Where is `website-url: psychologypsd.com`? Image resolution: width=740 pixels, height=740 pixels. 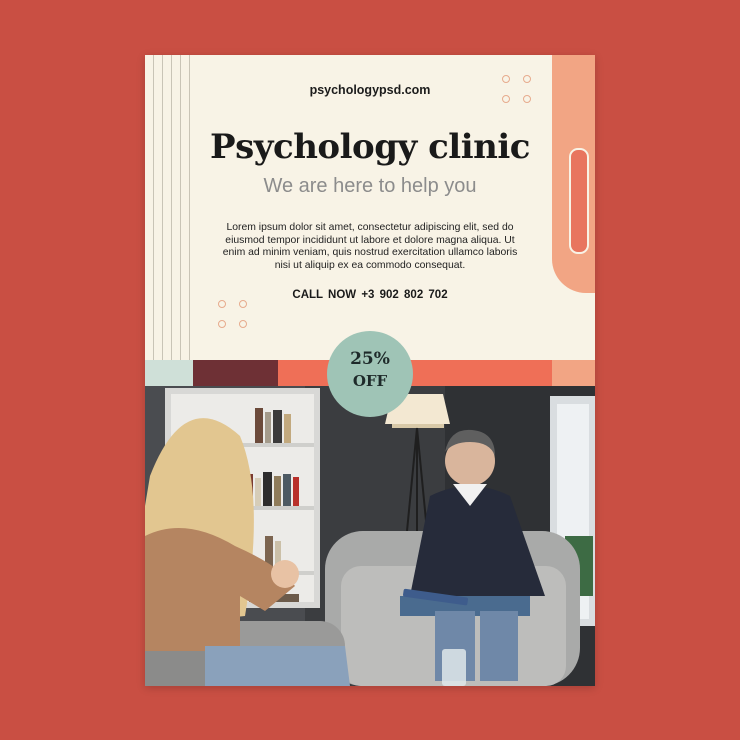
website-url: psychologypsd.com is located at coordinates (370, 90).